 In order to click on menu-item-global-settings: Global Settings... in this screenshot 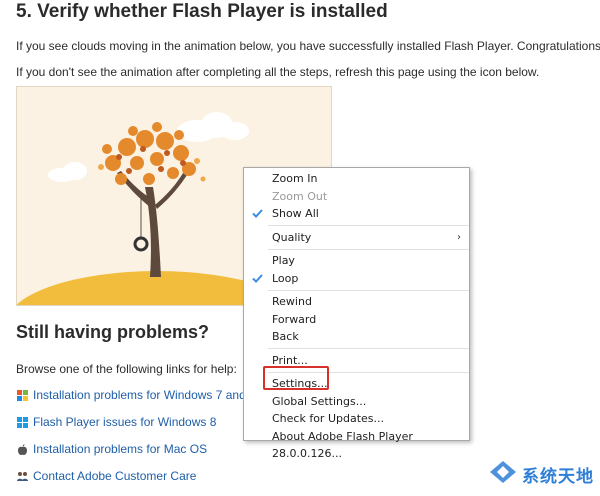, I will do `click(356, 402)`.